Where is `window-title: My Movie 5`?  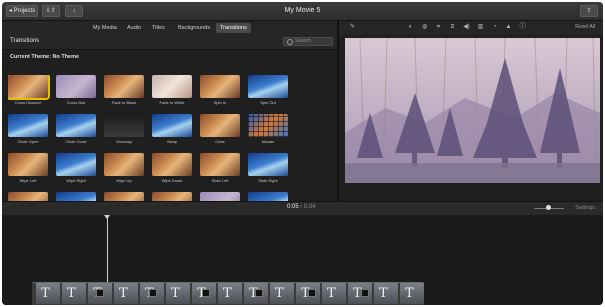
window-title: My Movie 5 is located at coordinates (302, 10).